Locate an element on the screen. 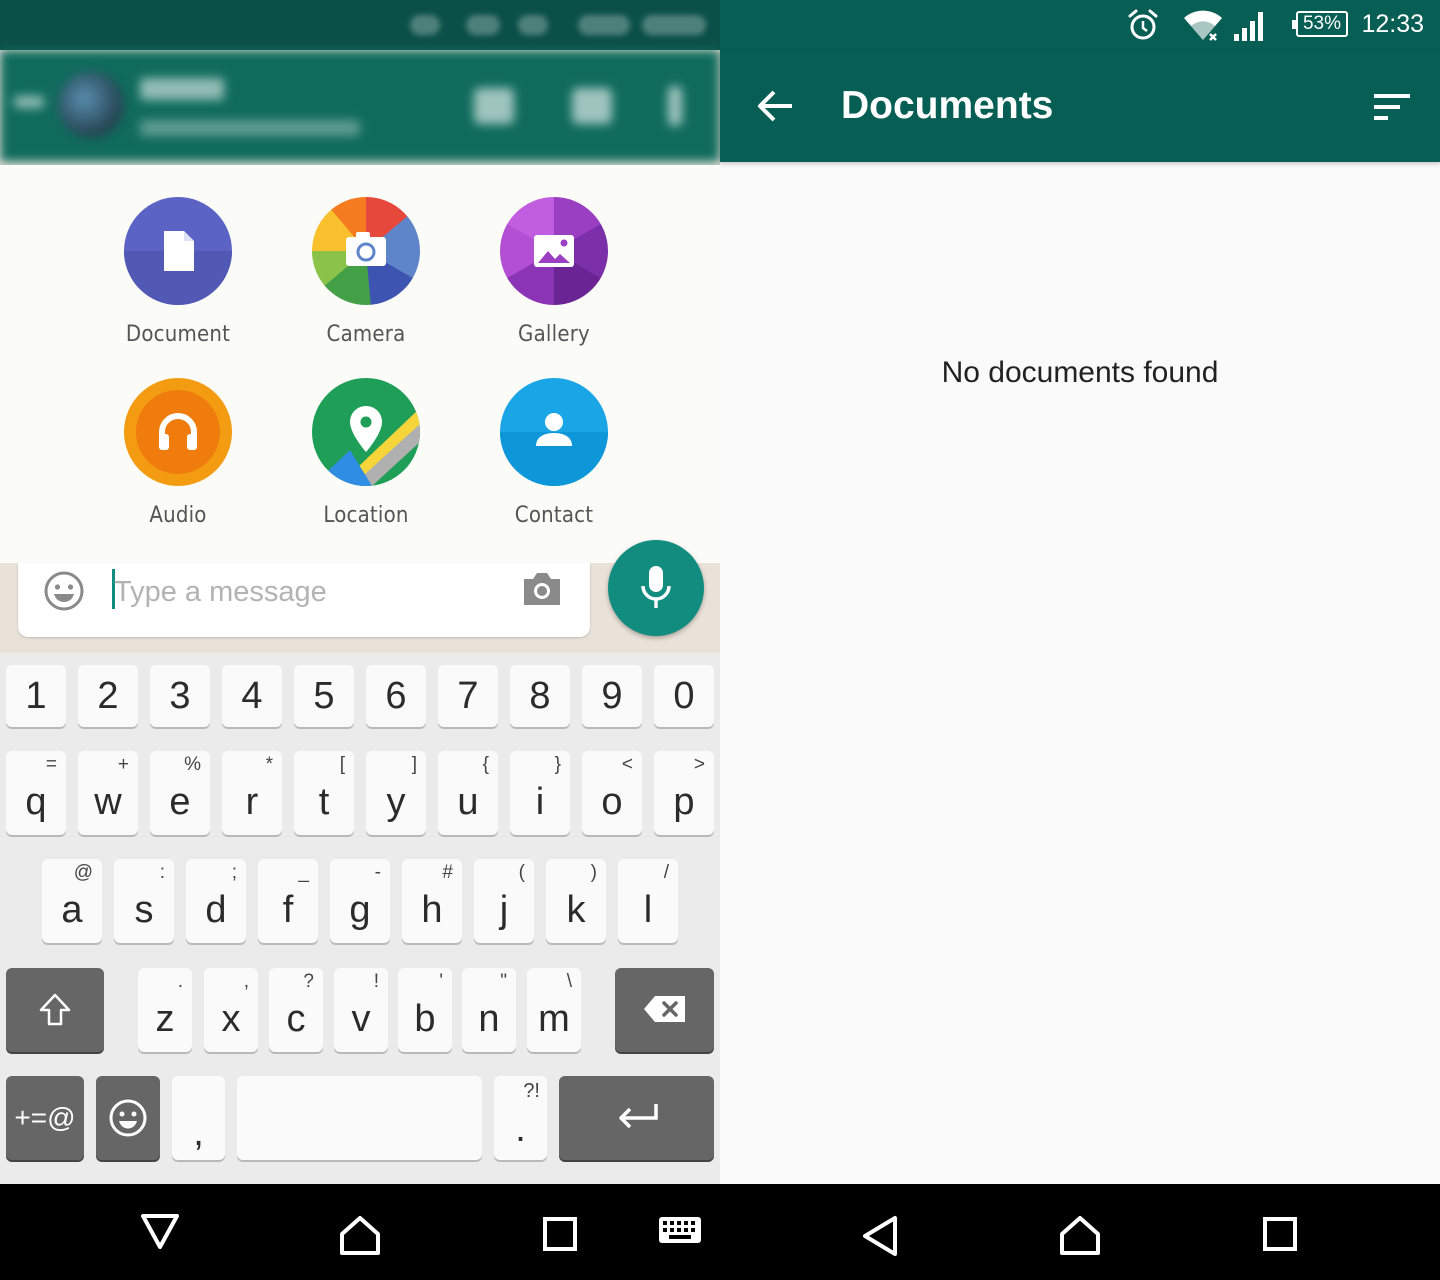 The height and width of the screenshot is (1280, 1440). attach-location-label: Location is located at coordinates (366, 515).